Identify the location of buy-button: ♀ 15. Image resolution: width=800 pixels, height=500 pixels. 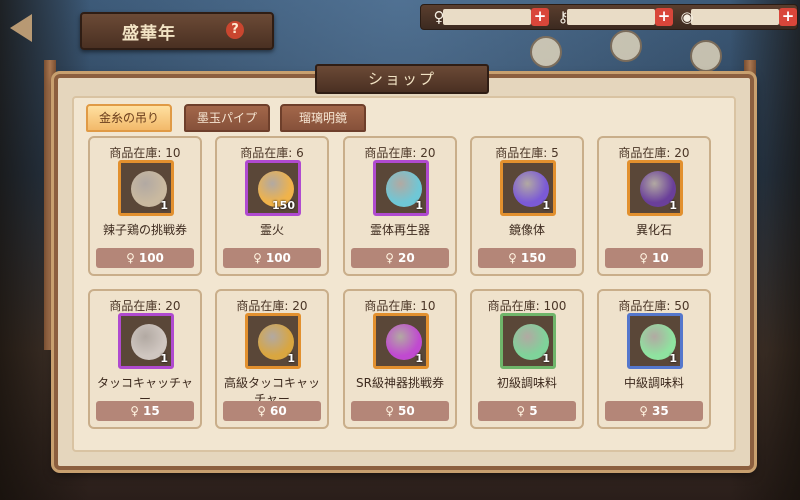
(145, 411).